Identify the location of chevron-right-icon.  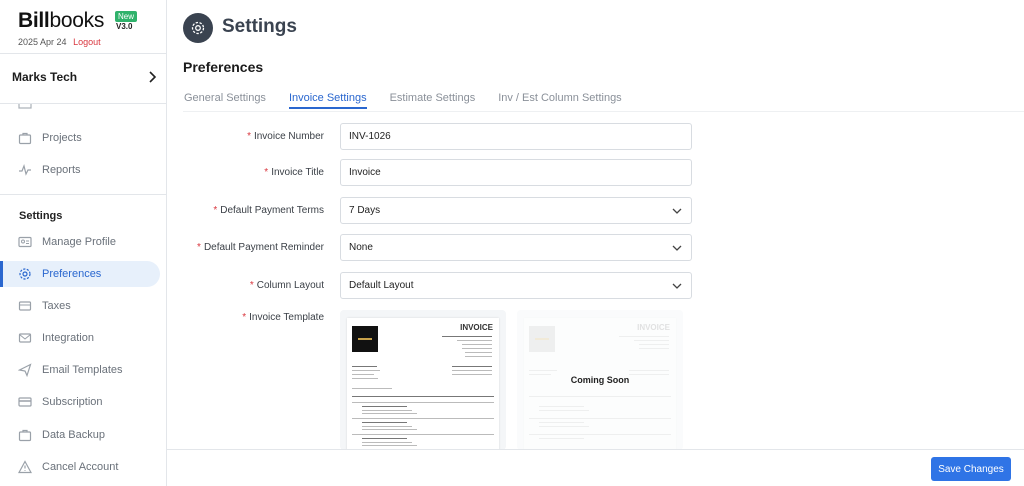
(153, 77).